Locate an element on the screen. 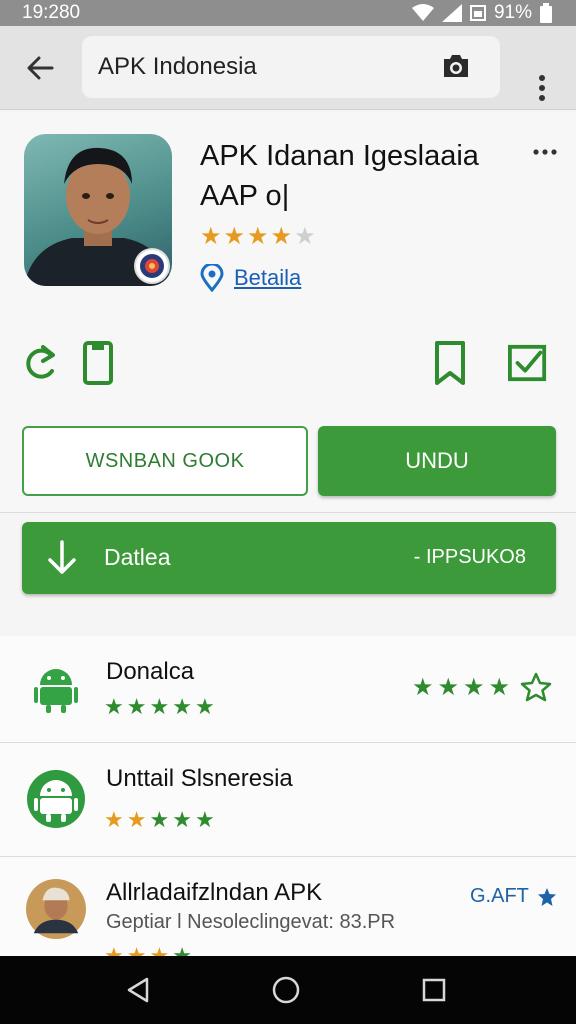 The width and height of the screenshot is (576, 1024). app-title: APK Idanan Igeslaaia AAP o| is located at coordinates (355, 176).